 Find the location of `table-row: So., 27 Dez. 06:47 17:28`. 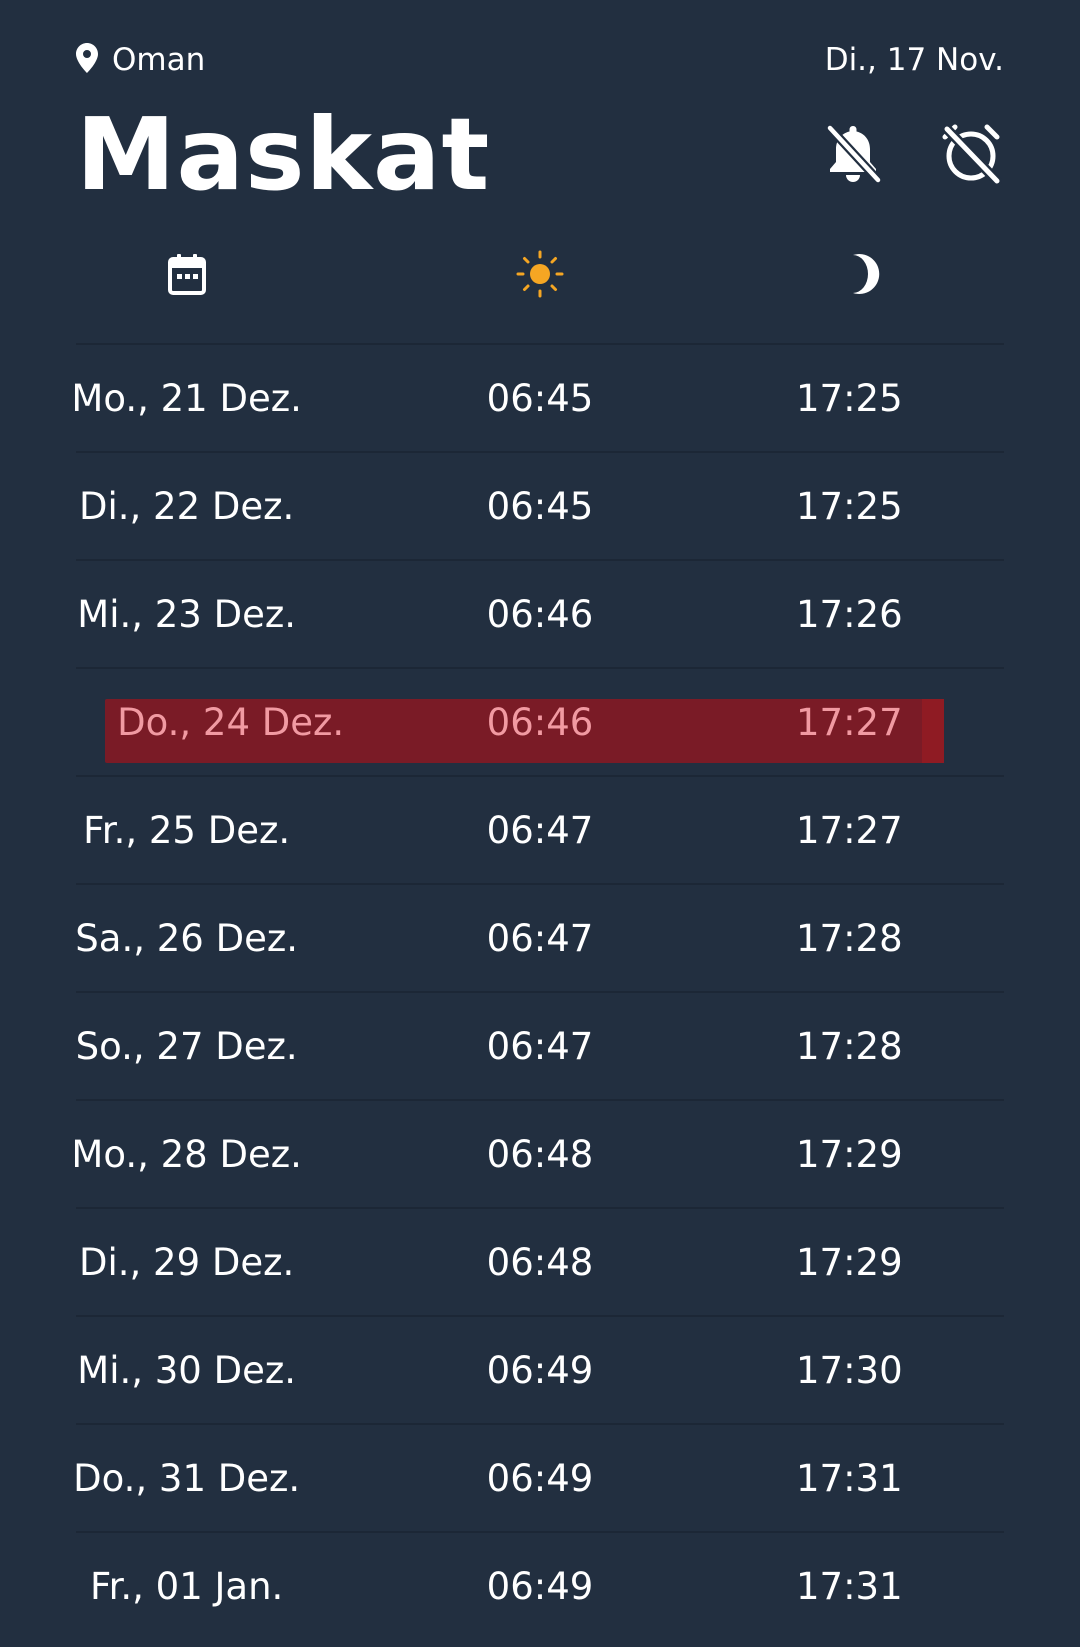

table-row: So., 27 Dez. 06:47 17:28 is located at coordinates (540, 1045).